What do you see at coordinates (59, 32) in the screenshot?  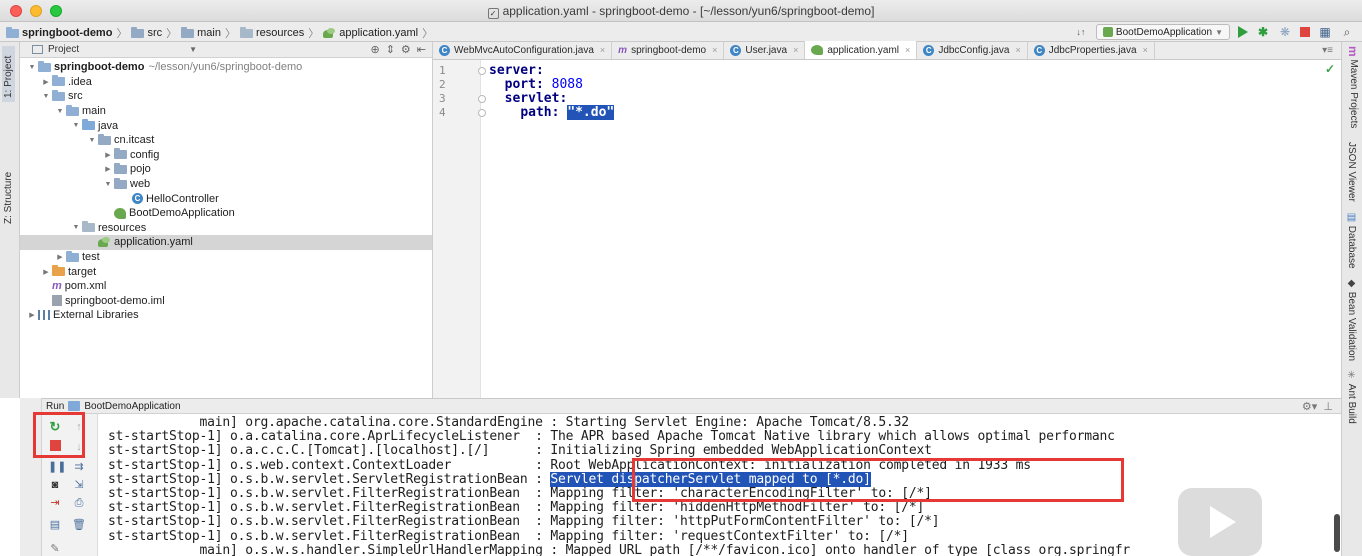 I see `breadcrumb-project: springboot-demo` at bounding box center [59, 32].